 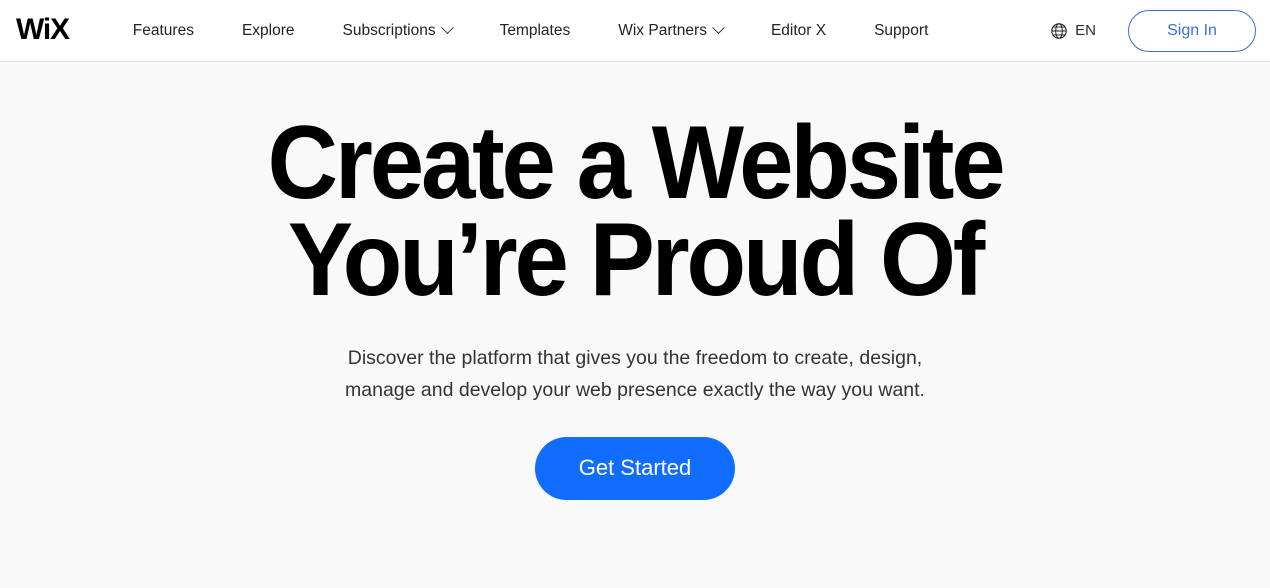 I want to click on sign-in-button: Sign In, so click(x=1192, y=30).